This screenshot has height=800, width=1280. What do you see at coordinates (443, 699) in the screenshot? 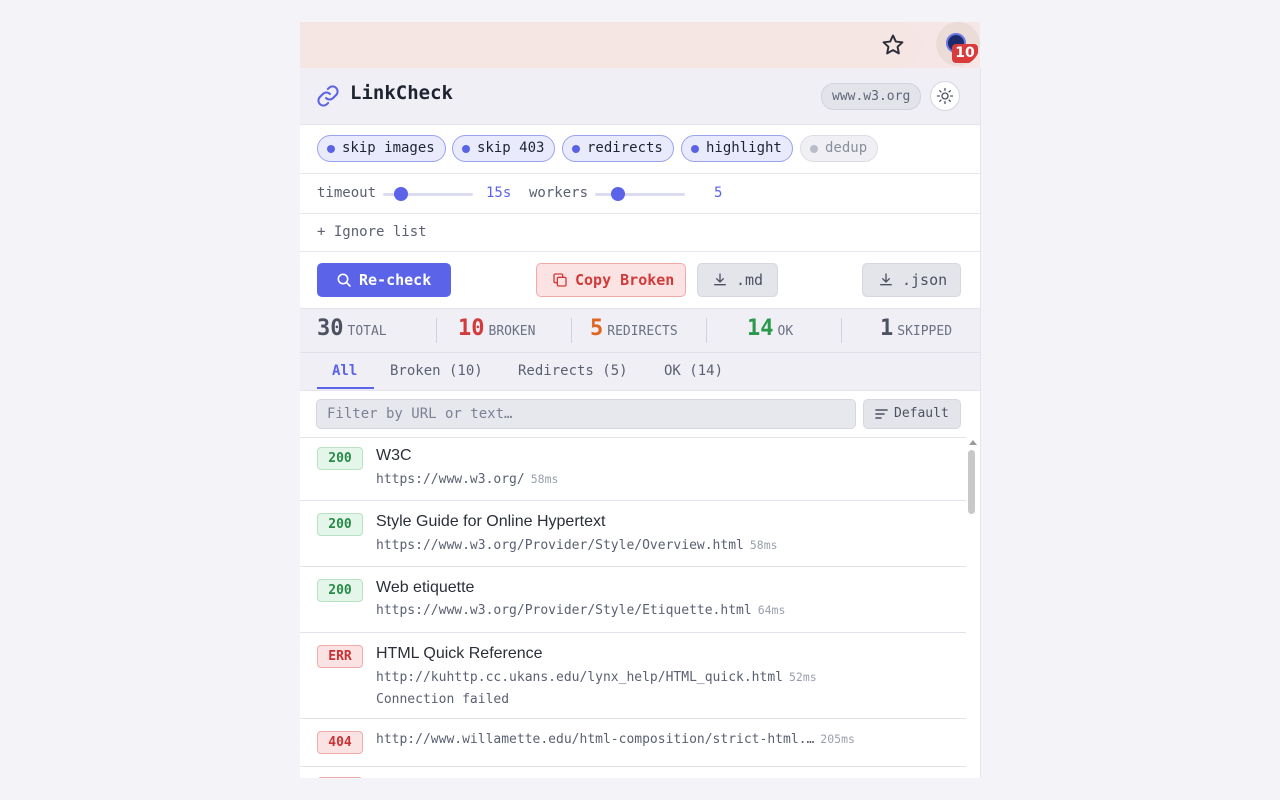
I see `error-message: Connection failed` at bounding box center [443, 699].